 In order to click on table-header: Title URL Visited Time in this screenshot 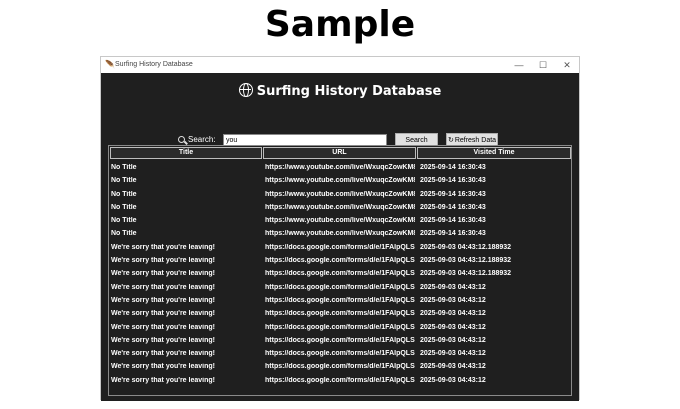, I will do `click(340, 153)`.